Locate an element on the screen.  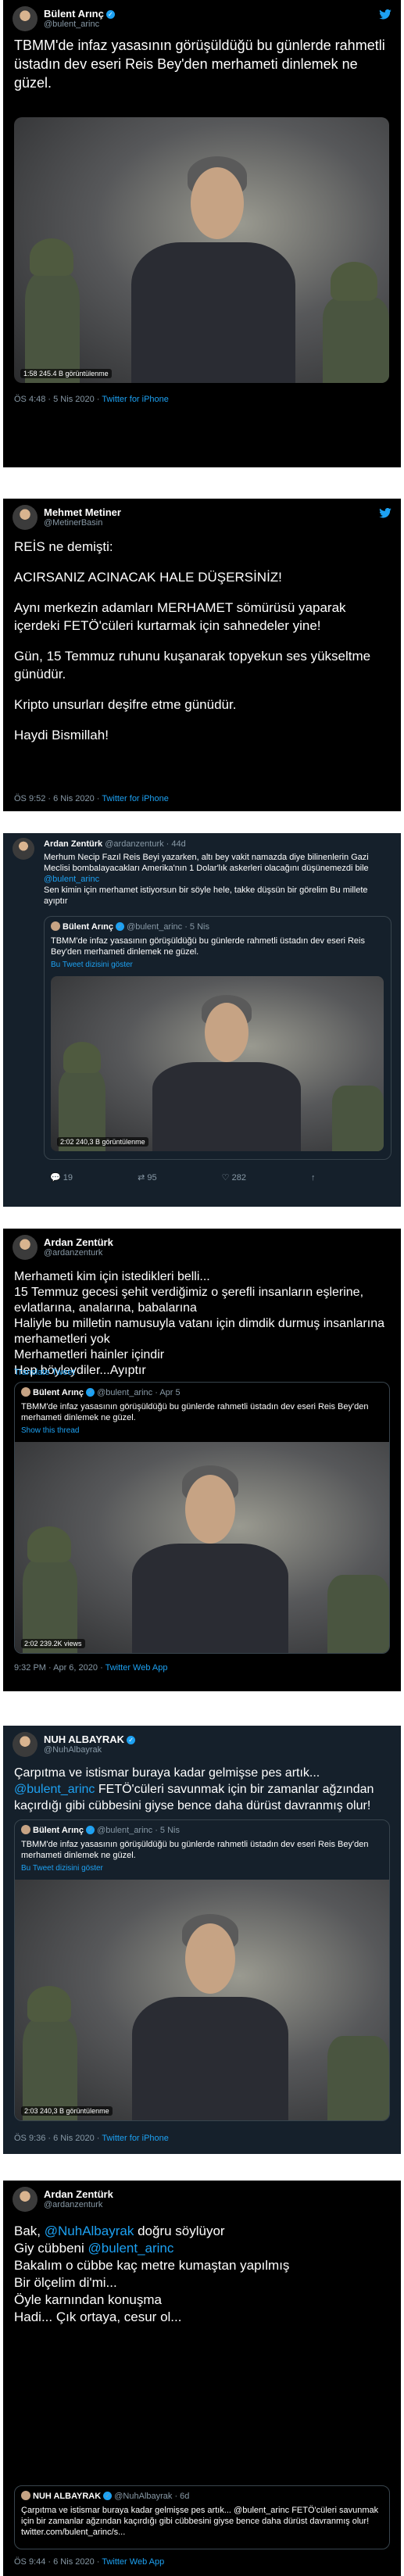
video-thumbnail: 2:02 239.2K views is located at coordinates (202, 1547).